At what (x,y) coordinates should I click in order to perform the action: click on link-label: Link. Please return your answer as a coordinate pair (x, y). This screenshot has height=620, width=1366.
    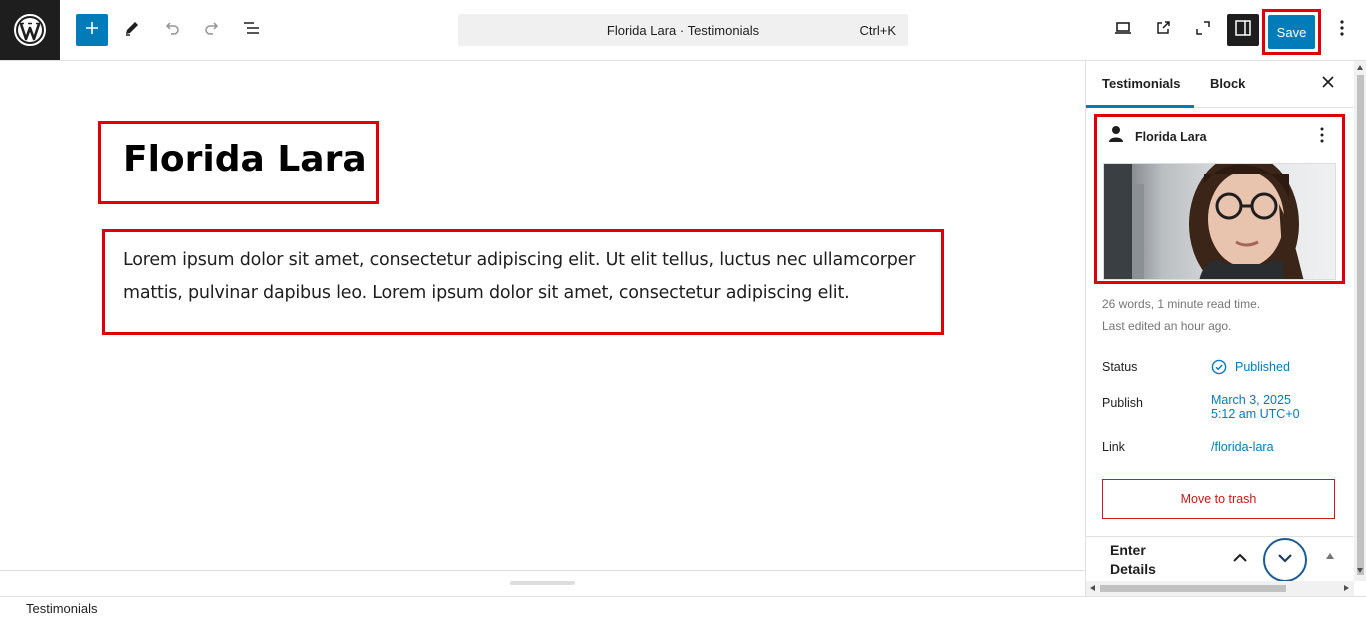
    Looking at the image, I should click on (1113, 447).